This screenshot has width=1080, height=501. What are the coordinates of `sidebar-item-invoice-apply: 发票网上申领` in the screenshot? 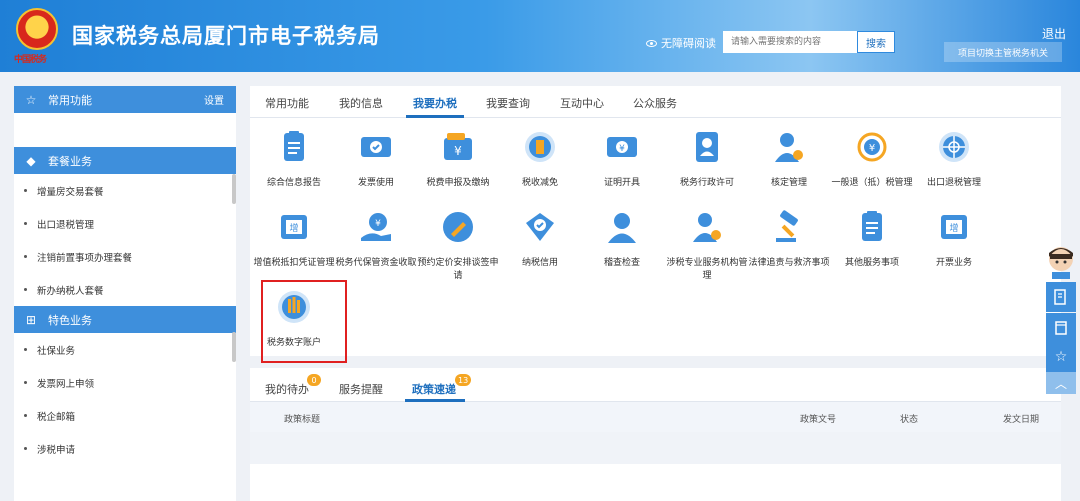 It's located at (125, 382).